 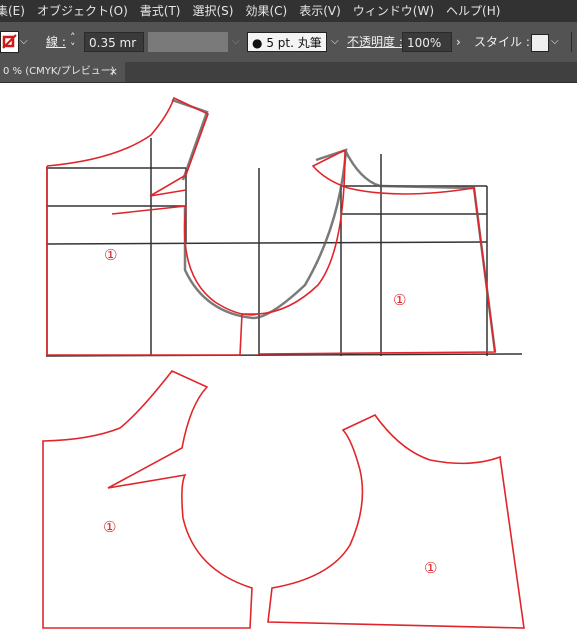 I want to click on pattern-piece-back, so click(x=396, y=521).